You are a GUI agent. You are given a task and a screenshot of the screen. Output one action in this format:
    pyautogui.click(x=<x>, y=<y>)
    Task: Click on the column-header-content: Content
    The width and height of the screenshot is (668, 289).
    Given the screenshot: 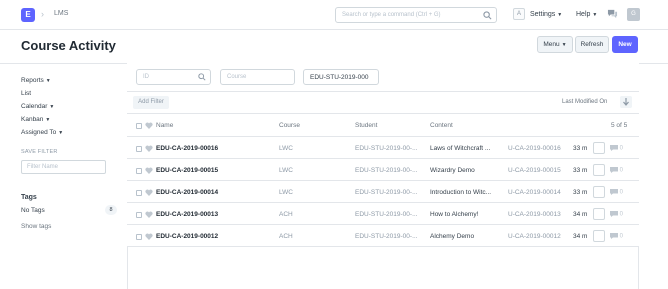 What is the action you would take?
    pyautogui.click(x=441, y=125)
    